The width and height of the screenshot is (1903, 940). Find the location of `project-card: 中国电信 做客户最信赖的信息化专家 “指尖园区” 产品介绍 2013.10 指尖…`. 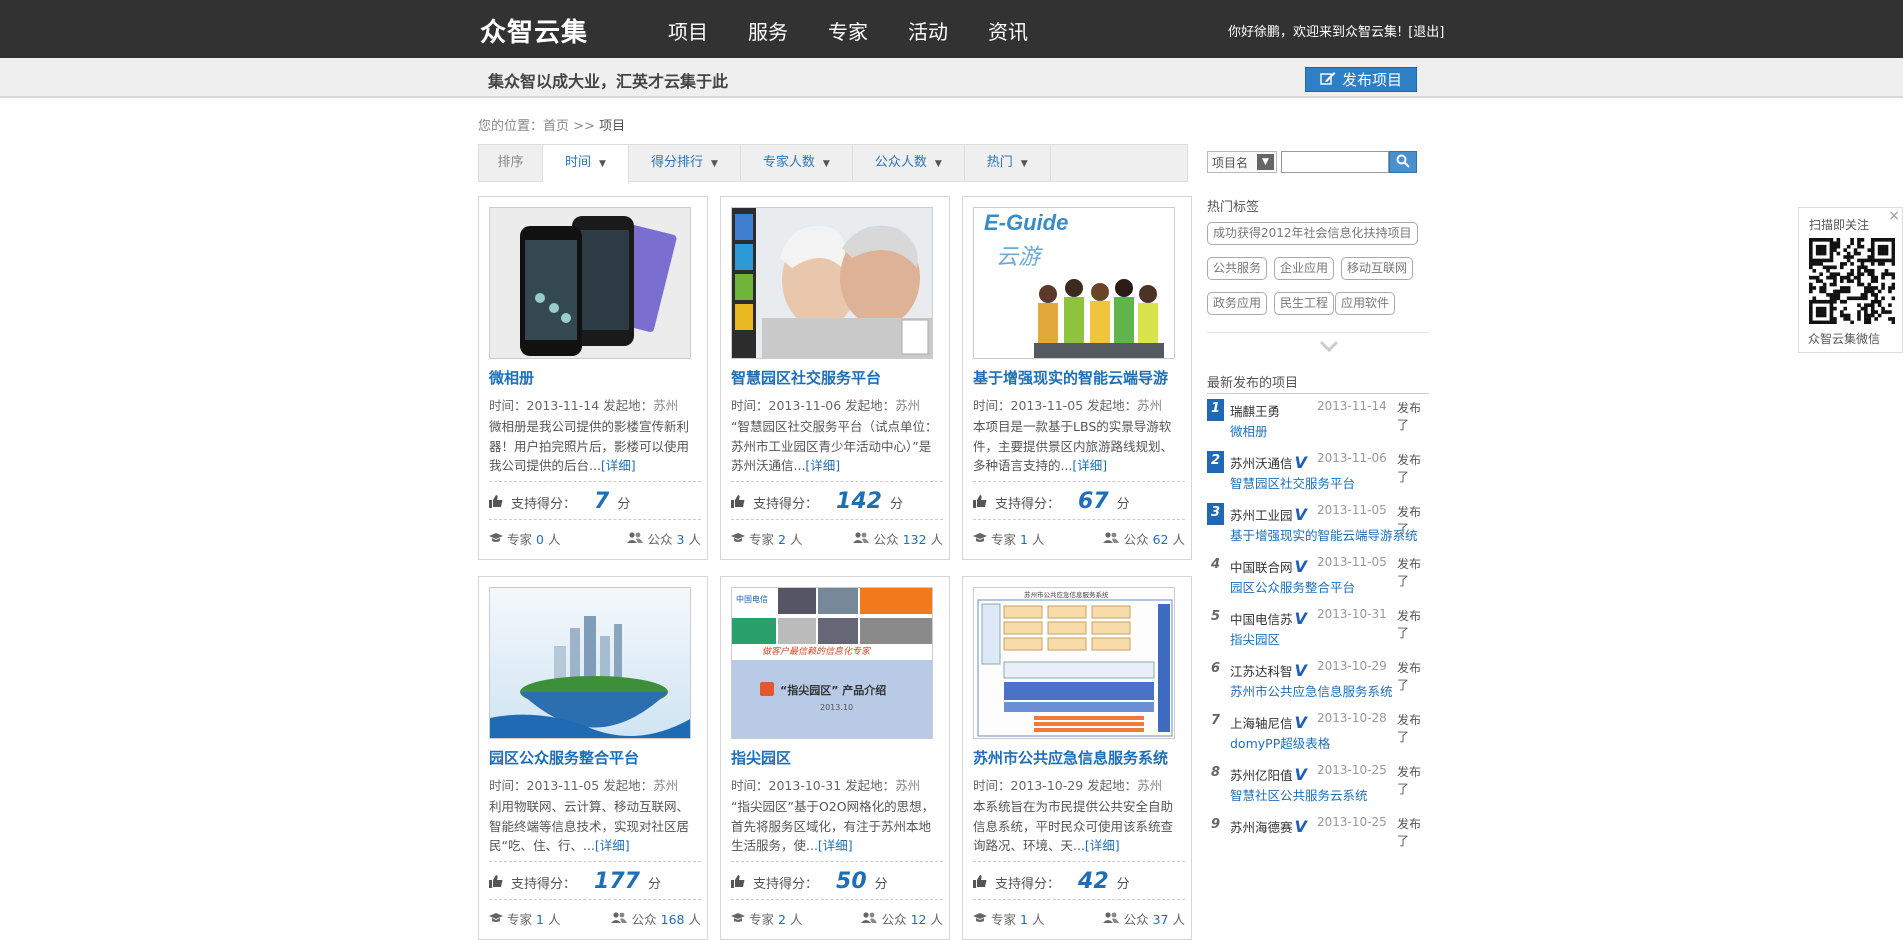

project-card: 中国电信 做客户最信赖的信息化专家 “指尖园区” 产品介绍 2013.10 指尖… is located at coordinates (835, 758).